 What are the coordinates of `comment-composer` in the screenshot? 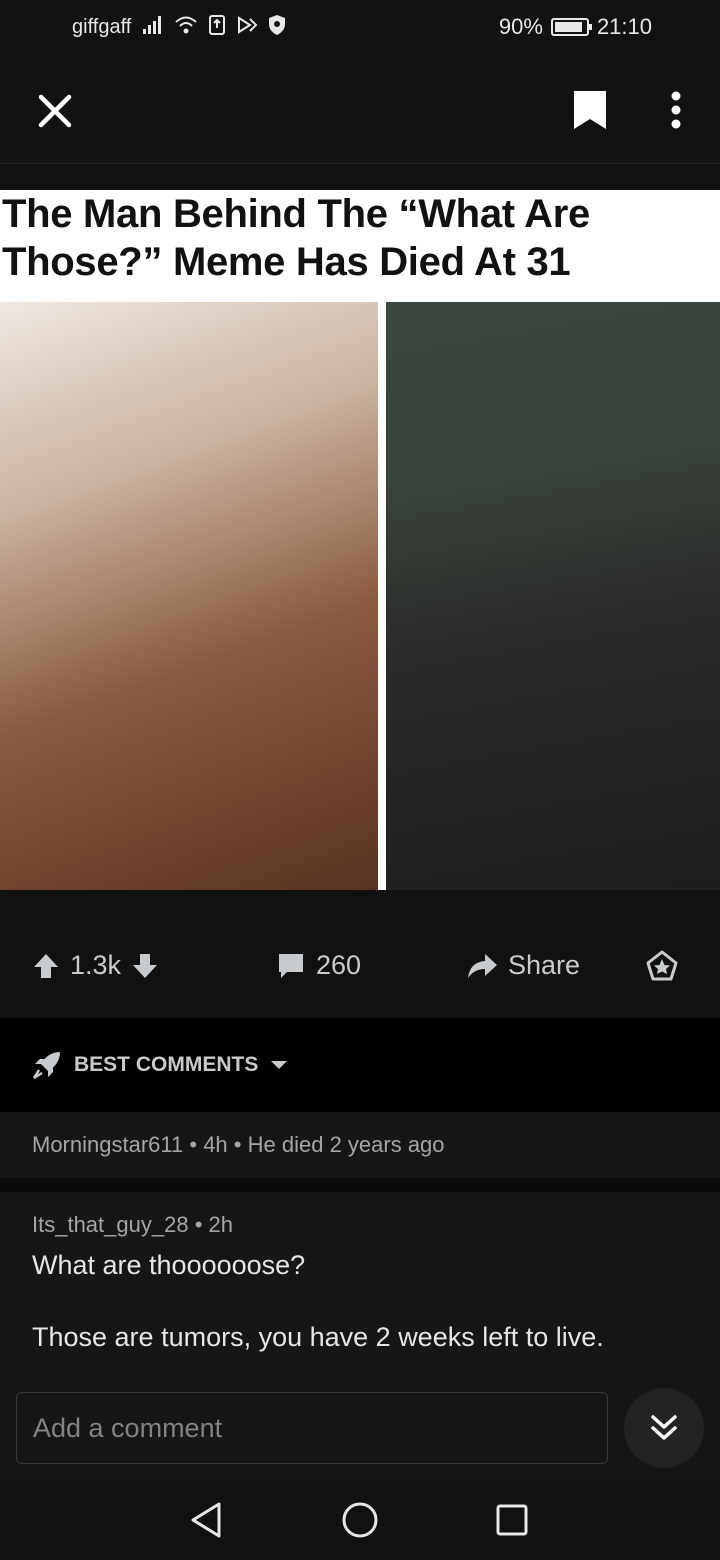 It's located at (360, 1430).